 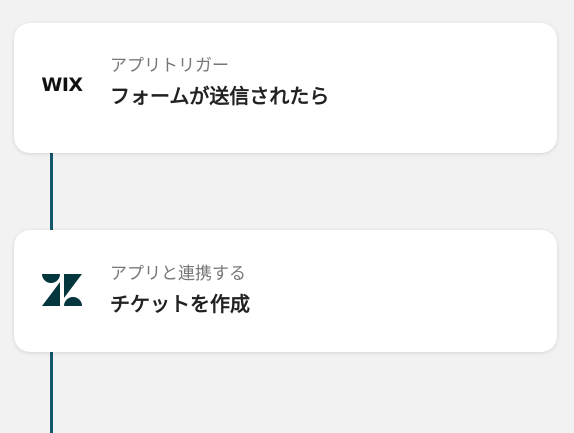 What do you see at coordinates (220, 96) in the screenshot?
I see `step-title: フォームが送信されたら` at bounding box center [220, 96].